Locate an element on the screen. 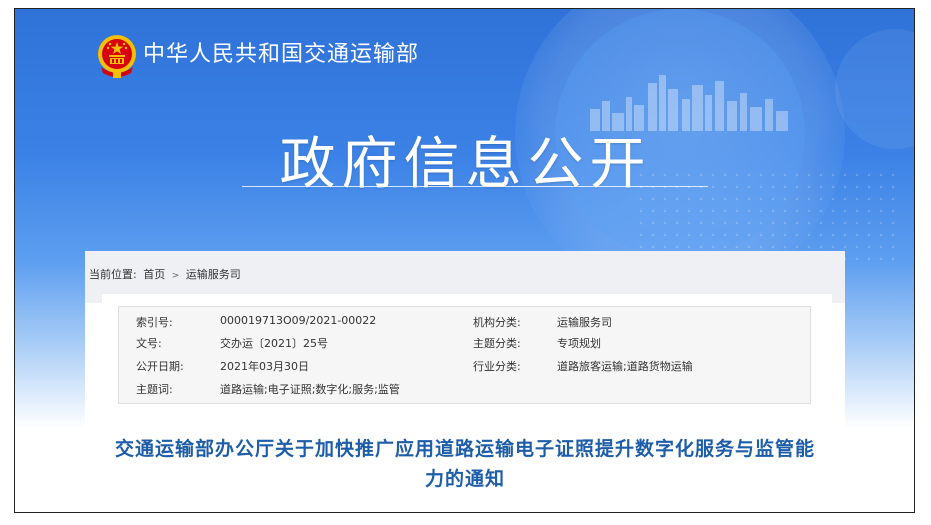  meta-industry-label: 行业分类: is located at coordinates (497, 366).